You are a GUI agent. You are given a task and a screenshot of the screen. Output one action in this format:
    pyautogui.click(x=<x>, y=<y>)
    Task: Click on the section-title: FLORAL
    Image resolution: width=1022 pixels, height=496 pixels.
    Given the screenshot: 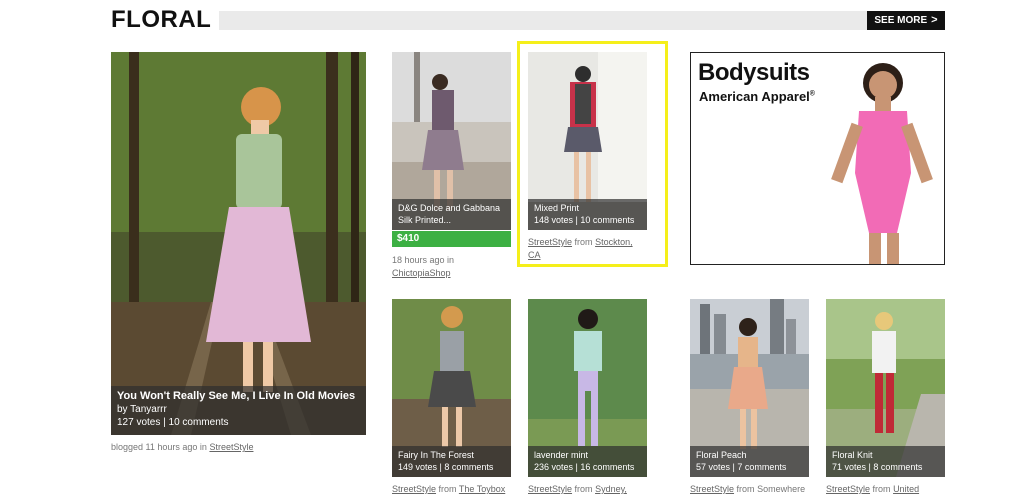 What is the action you would take?
    pyautogui.click(x=161, y=19)
    